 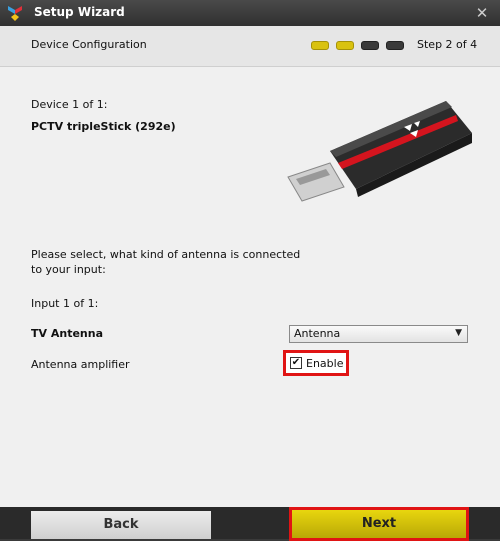 I want to click on antenna-type-label: TV Antenna, so click(x=67, y=333).